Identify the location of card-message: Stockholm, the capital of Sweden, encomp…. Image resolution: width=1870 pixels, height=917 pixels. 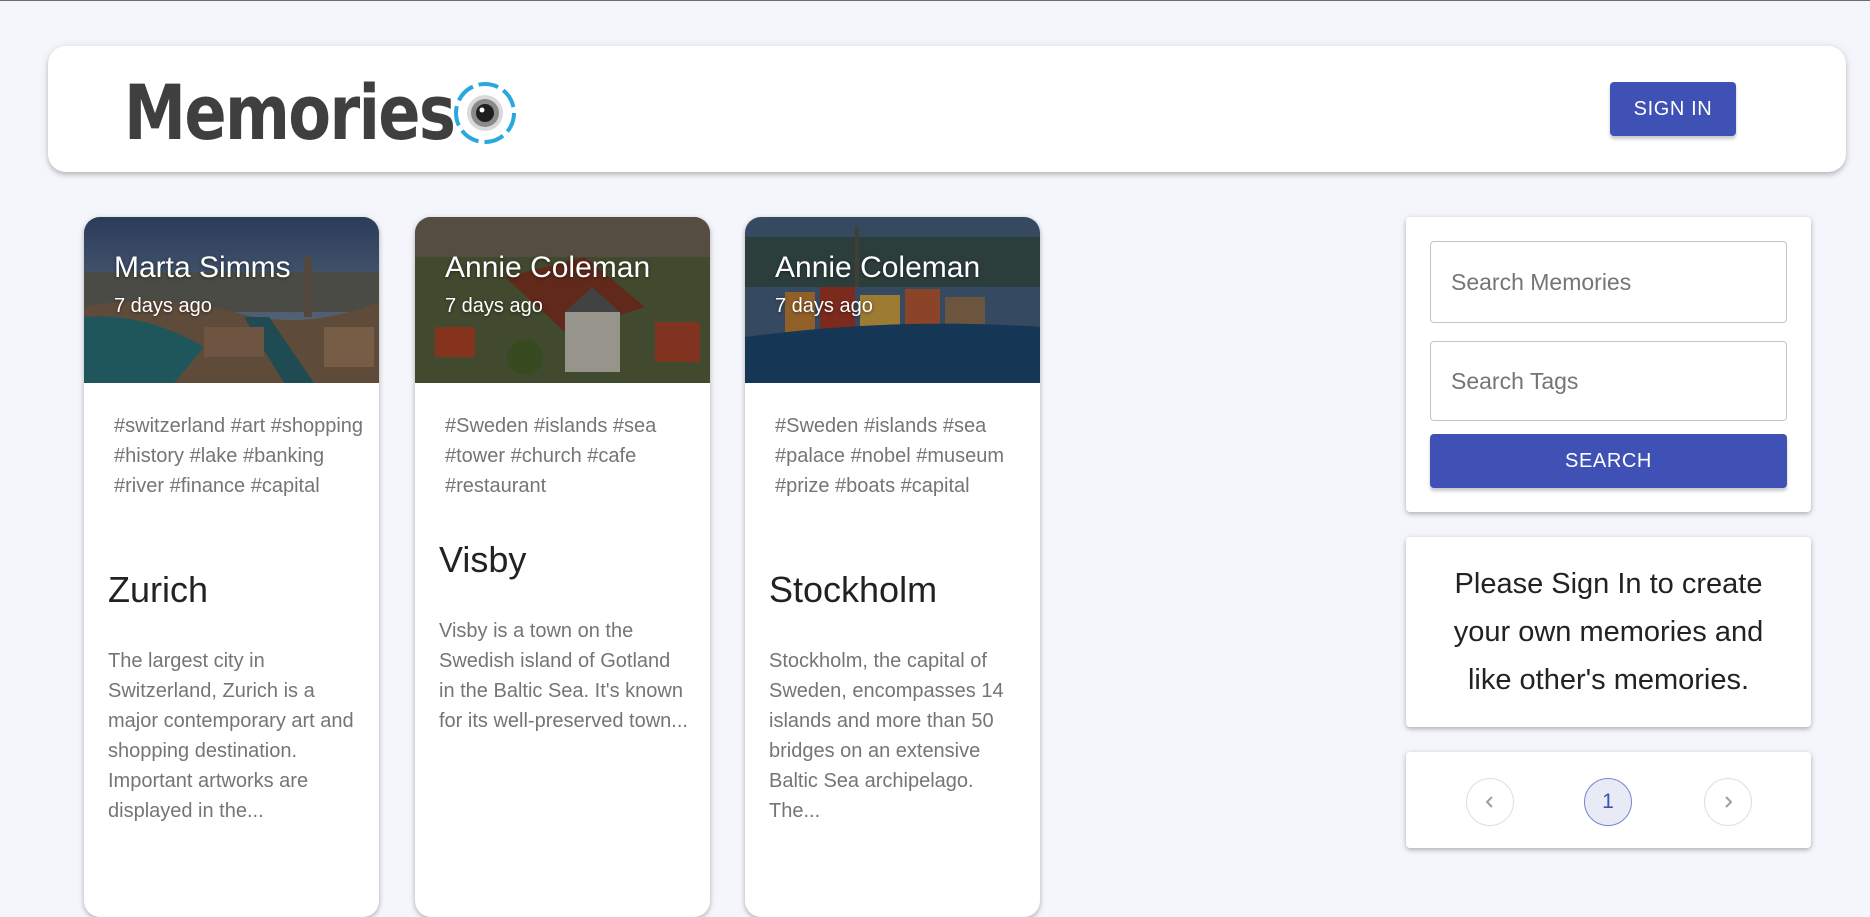
(886, 736).